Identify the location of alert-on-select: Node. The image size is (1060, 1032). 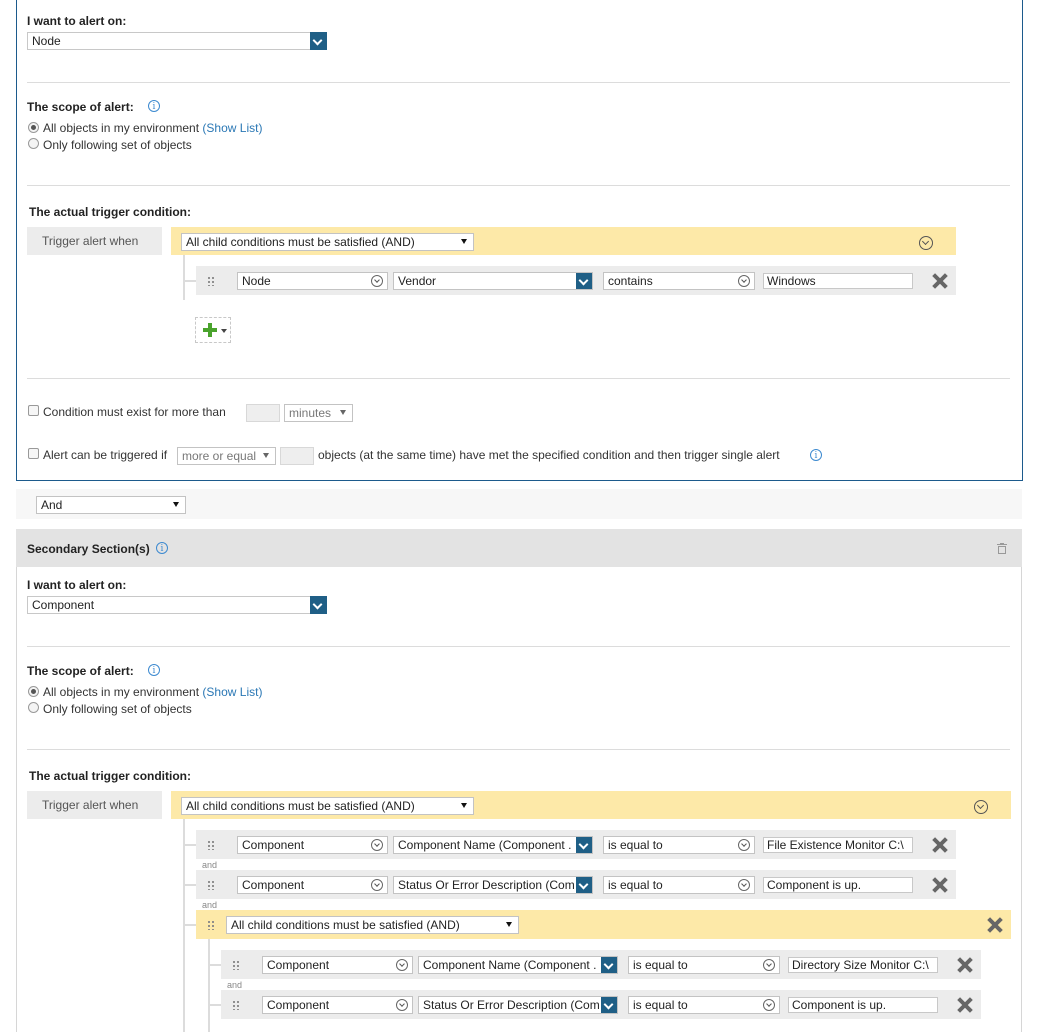
(177, 41).